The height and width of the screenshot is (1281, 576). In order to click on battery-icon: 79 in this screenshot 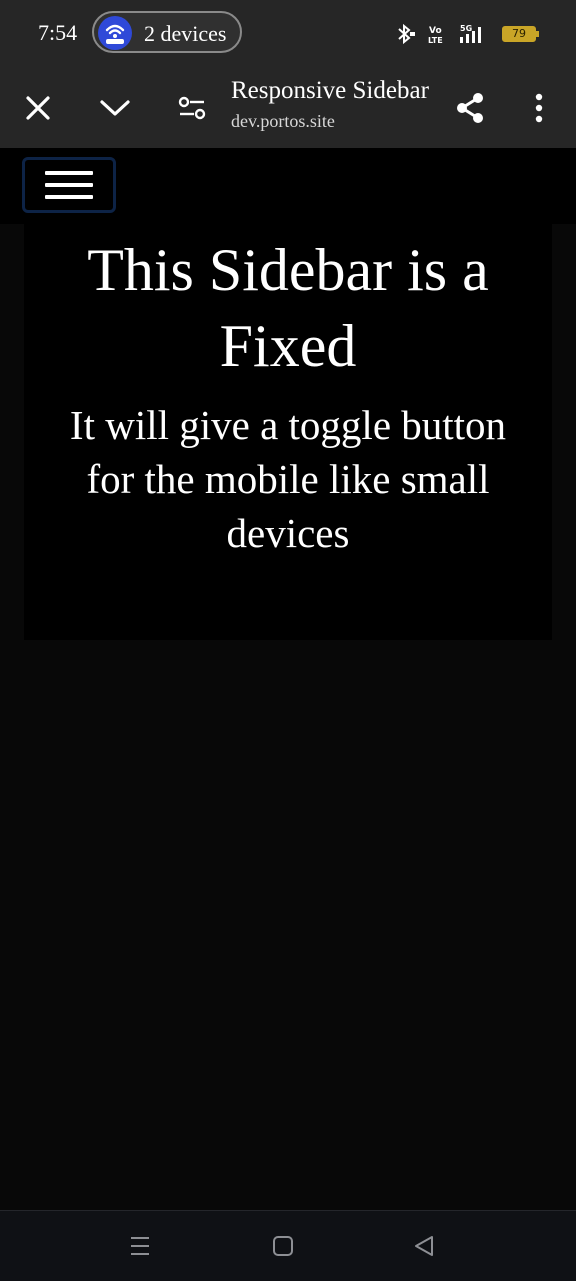, I will do `click(520, 34)`.